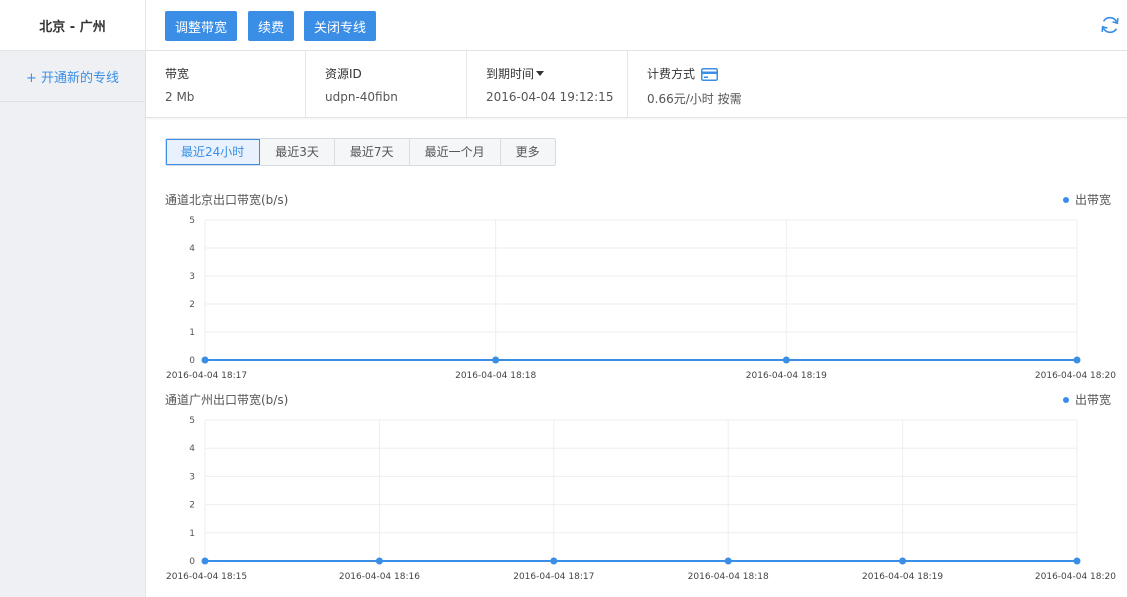 This screenshot has height=597, width=1127. What do you see at coordinates (379, 577) in the screenshot?
I see `x-tick-label: 2016-04-04 18:16` at bounding box center [379, 577].